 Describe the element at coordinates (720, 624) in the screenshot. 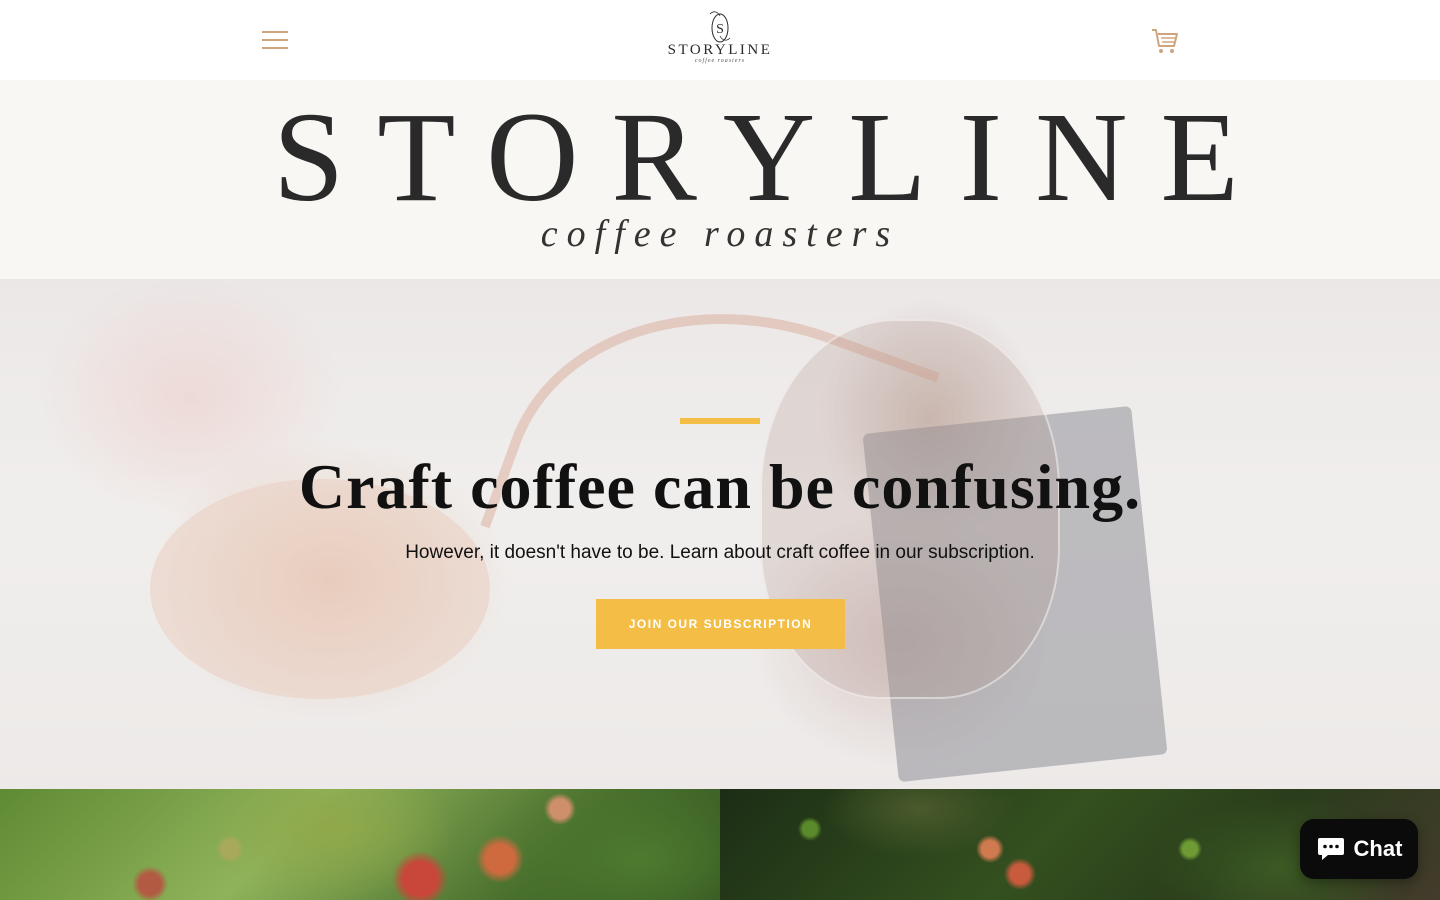

I see `join-subscription-button: JOIN OUR SUBSCRIPTION` at that location.